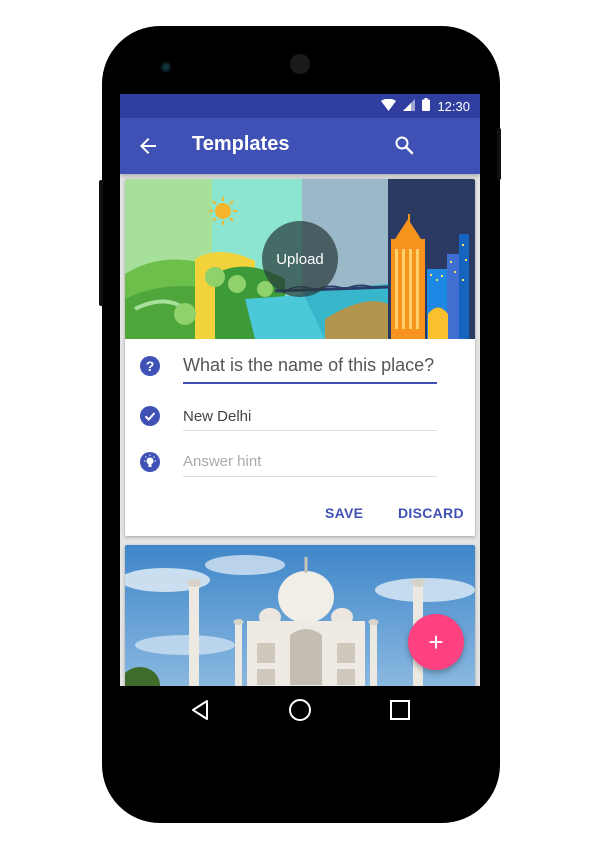  Describe the element at coordinates (426, 106) in the screenshot. I see `battery-icon` at that location.